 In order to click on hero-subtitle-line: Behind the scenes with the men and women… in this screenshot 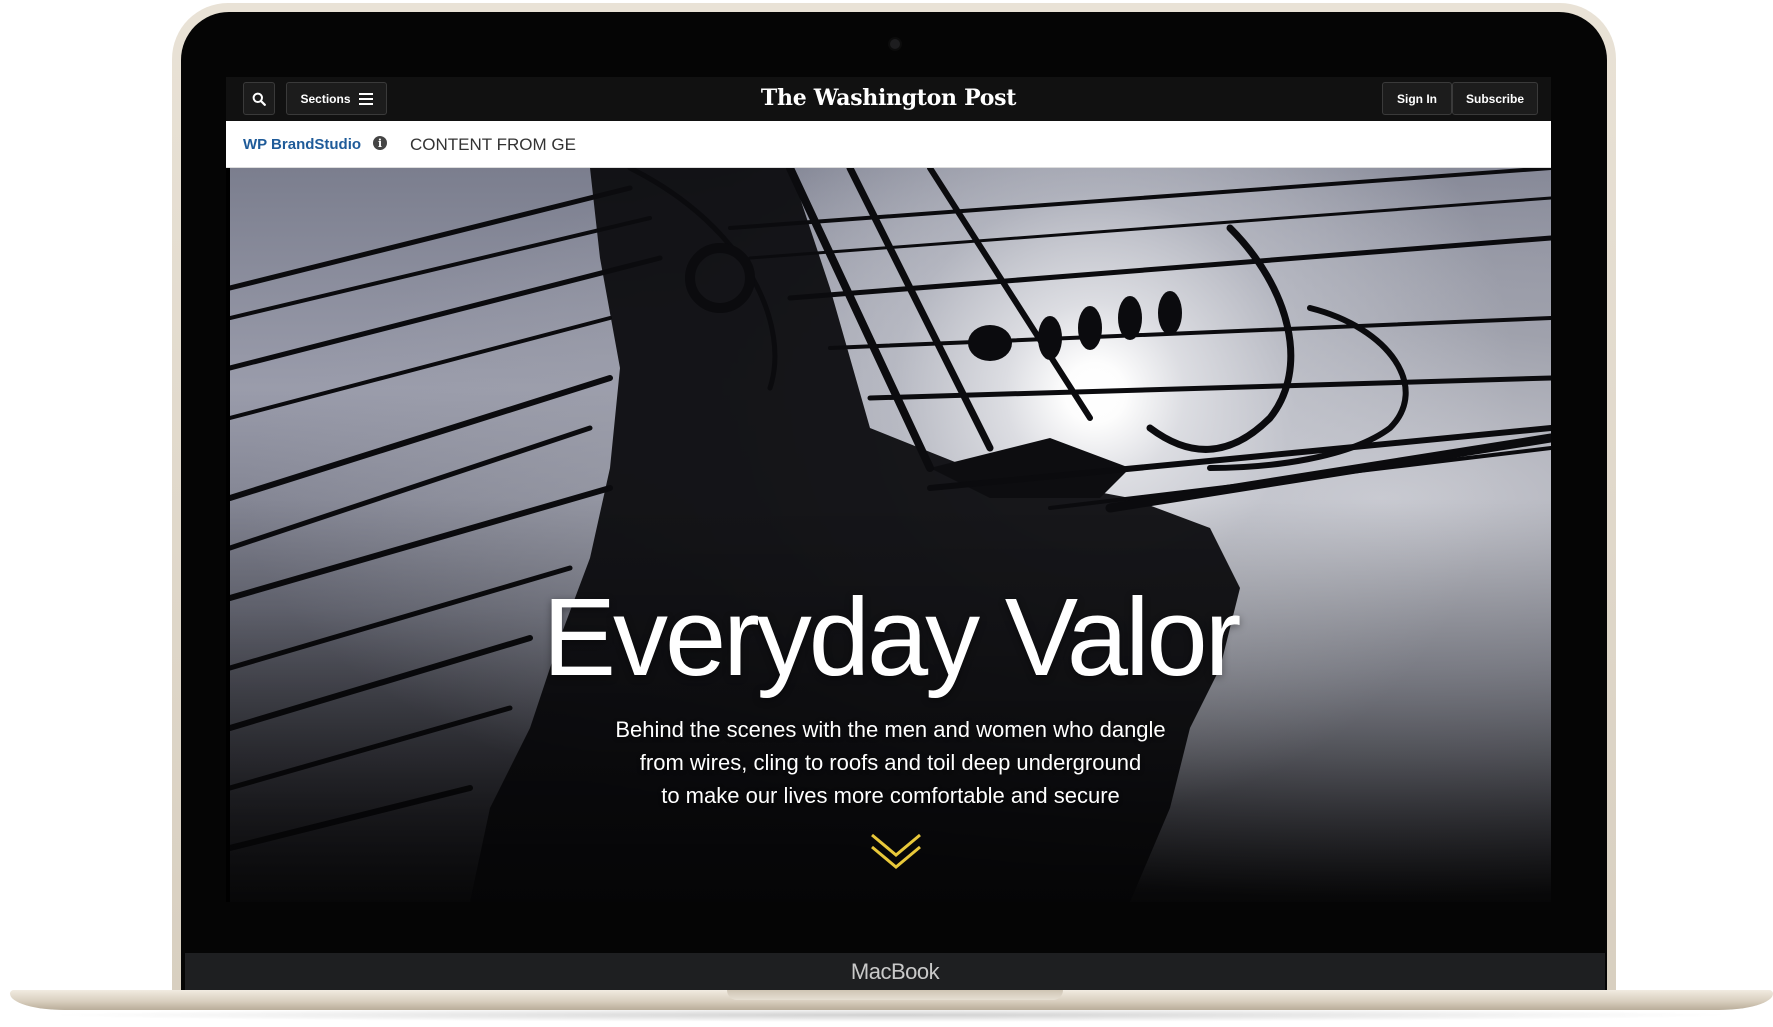, I will do `click(890, 729)`.